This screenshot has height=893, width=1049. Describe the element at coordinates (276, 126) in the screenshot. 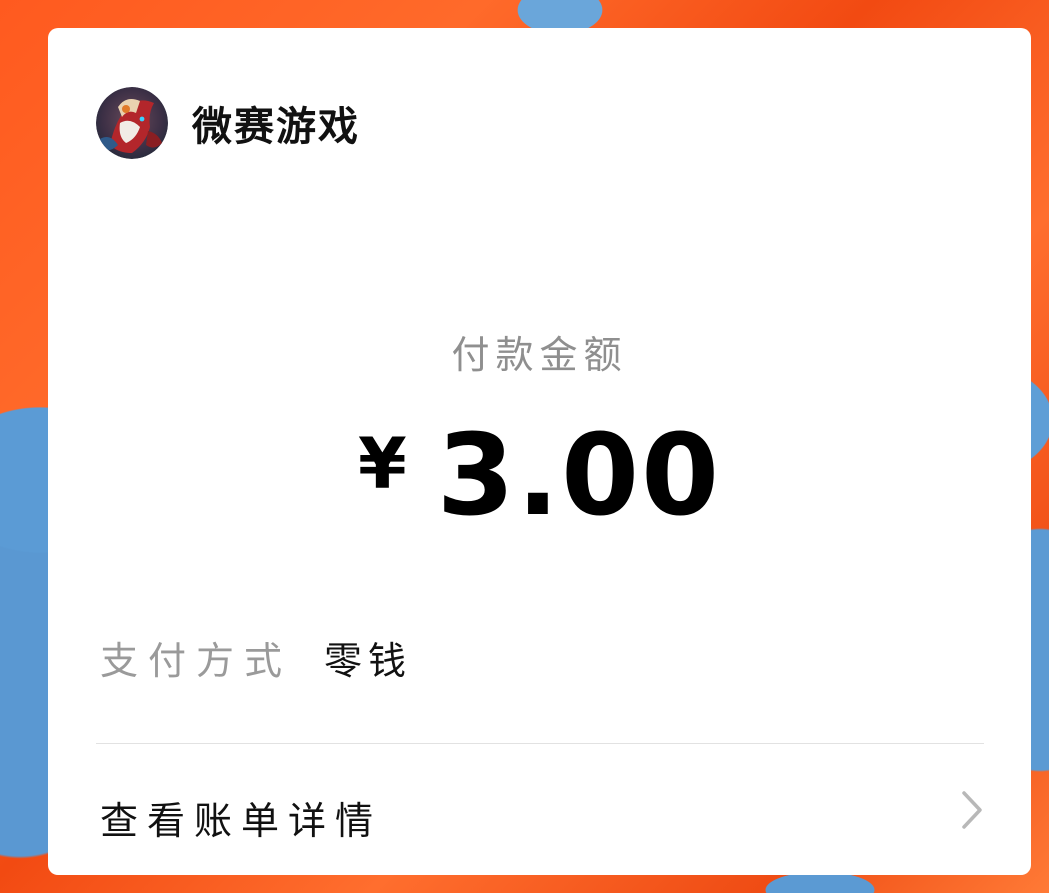

I see `merchant-name: 微赛游戏` at that location.